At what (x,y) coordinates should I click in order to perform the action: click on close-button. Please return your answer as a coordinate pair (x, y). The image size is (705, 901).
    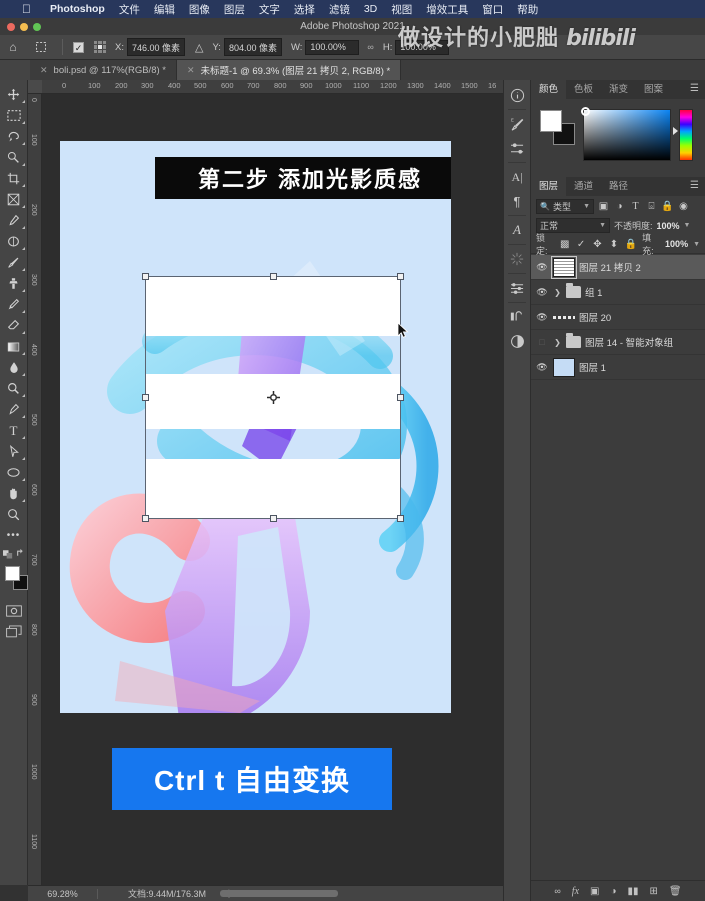
    Looking at the image, I should click on (11, 27).